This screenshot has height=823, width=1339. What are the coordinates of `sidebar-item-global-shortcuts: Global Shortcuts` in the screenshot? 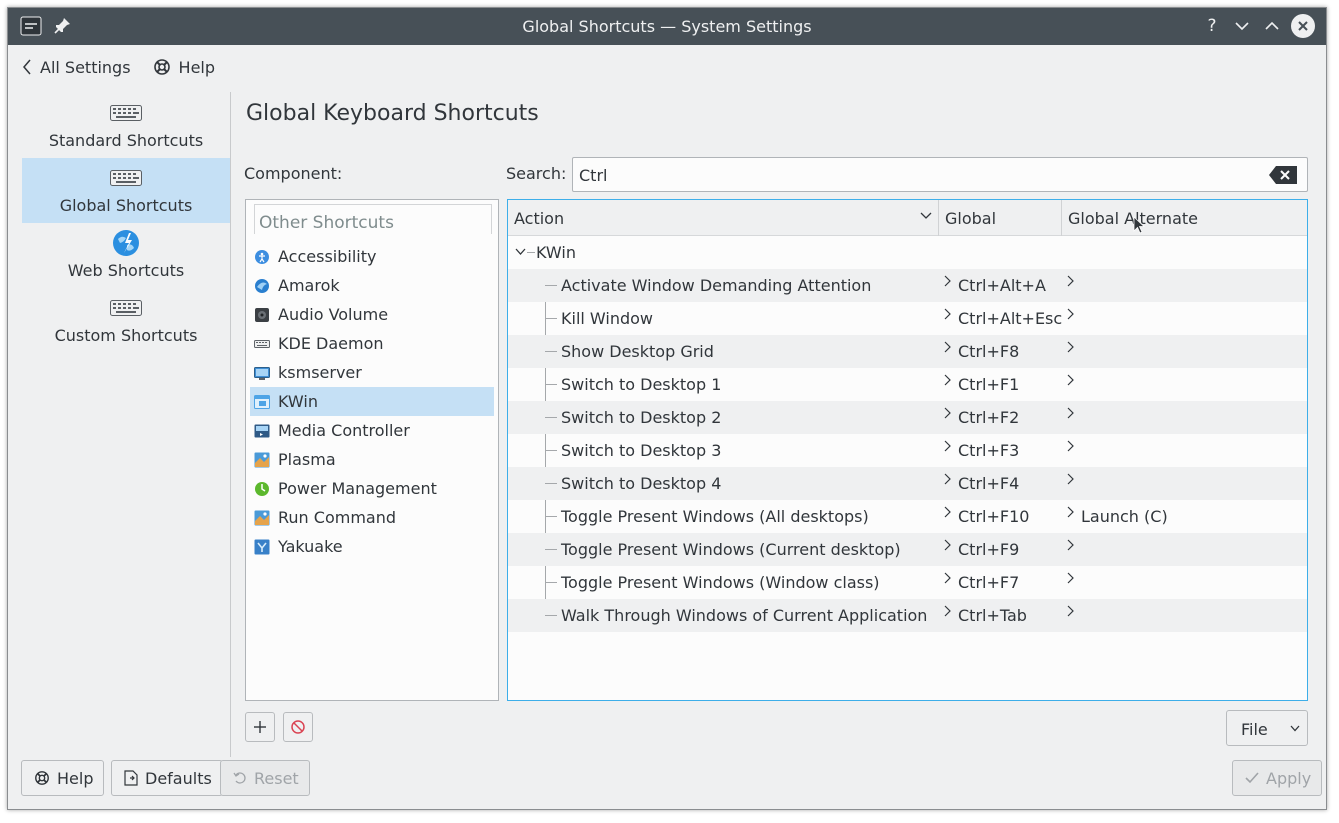 It's located at (126, 190).